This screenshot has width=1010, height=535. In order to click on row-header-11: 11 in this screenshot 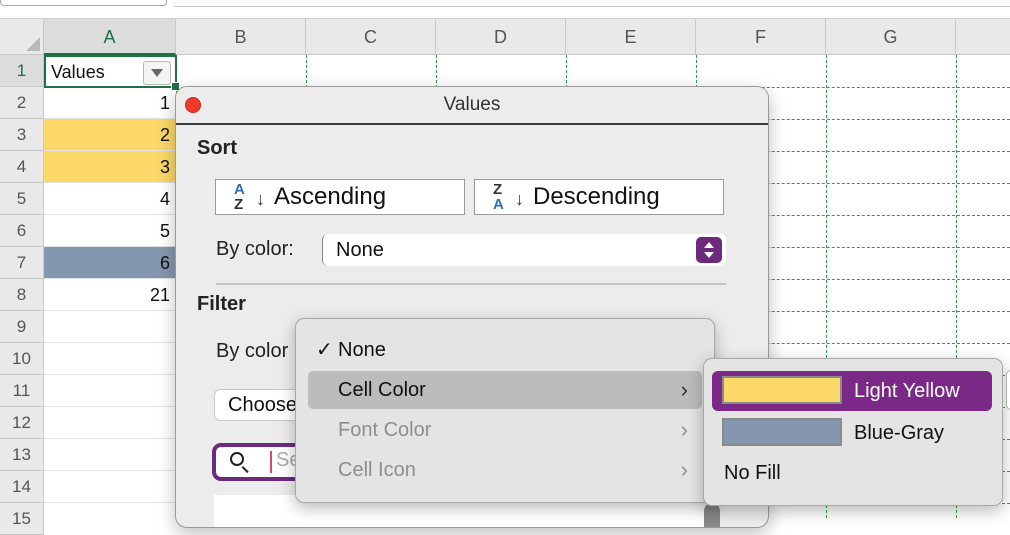, I will do `click(22, 391)`.